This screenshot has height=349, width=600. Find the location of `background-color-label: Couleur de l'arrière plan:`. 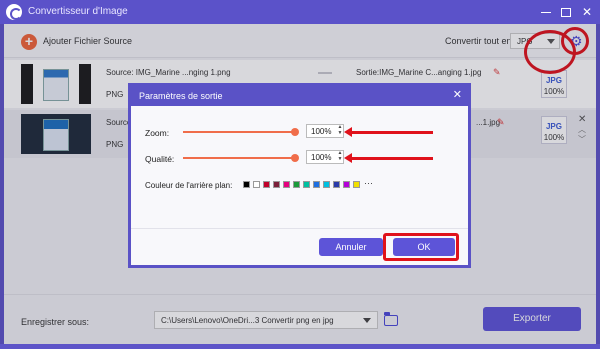

background-color-label: Couleur de l'arrière plan: is located at coordinates (189, 185).